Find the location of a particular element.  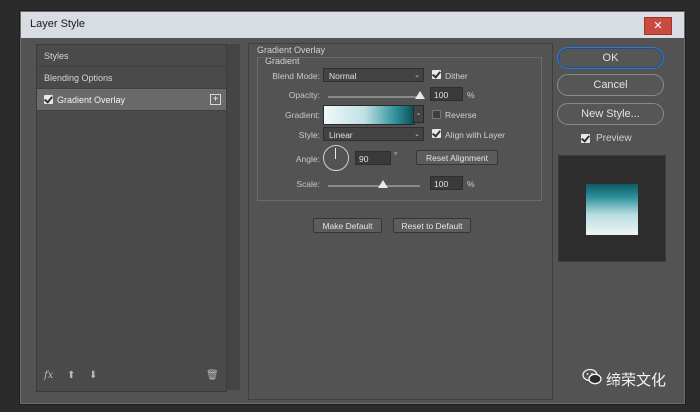

section-title: Gradient Overlay is located at coordinates (291, 50).